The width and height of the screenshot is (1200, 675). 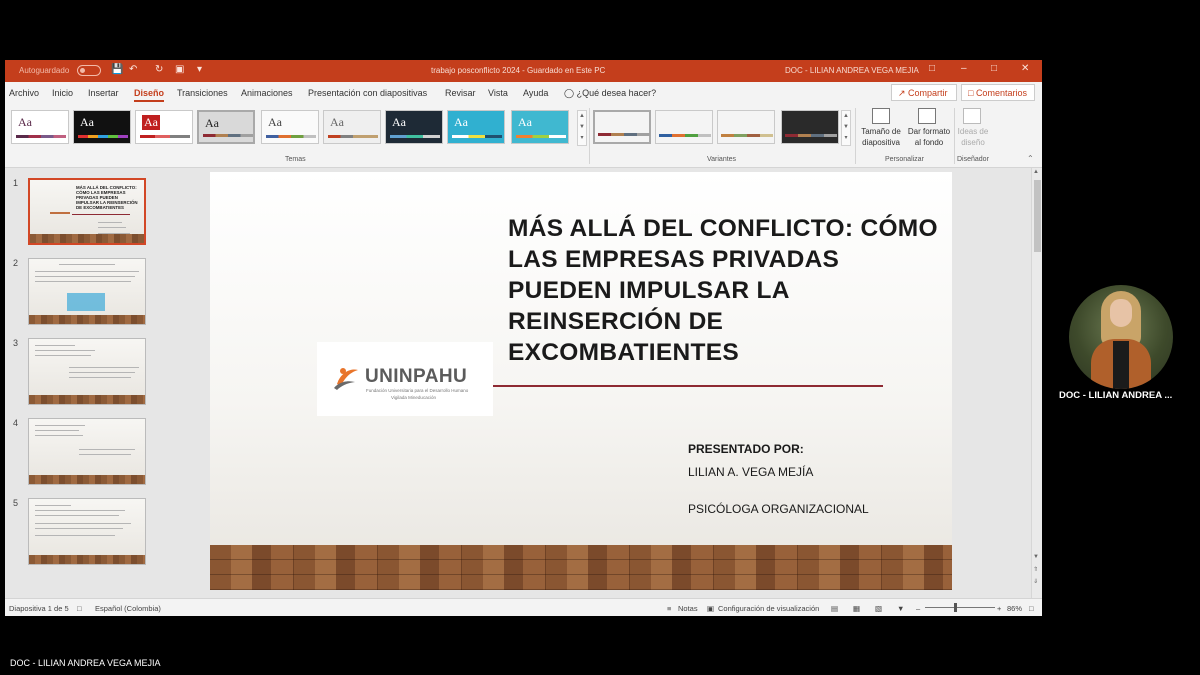 I want to click on zoom-slider-track, so click(x=960, y=607).